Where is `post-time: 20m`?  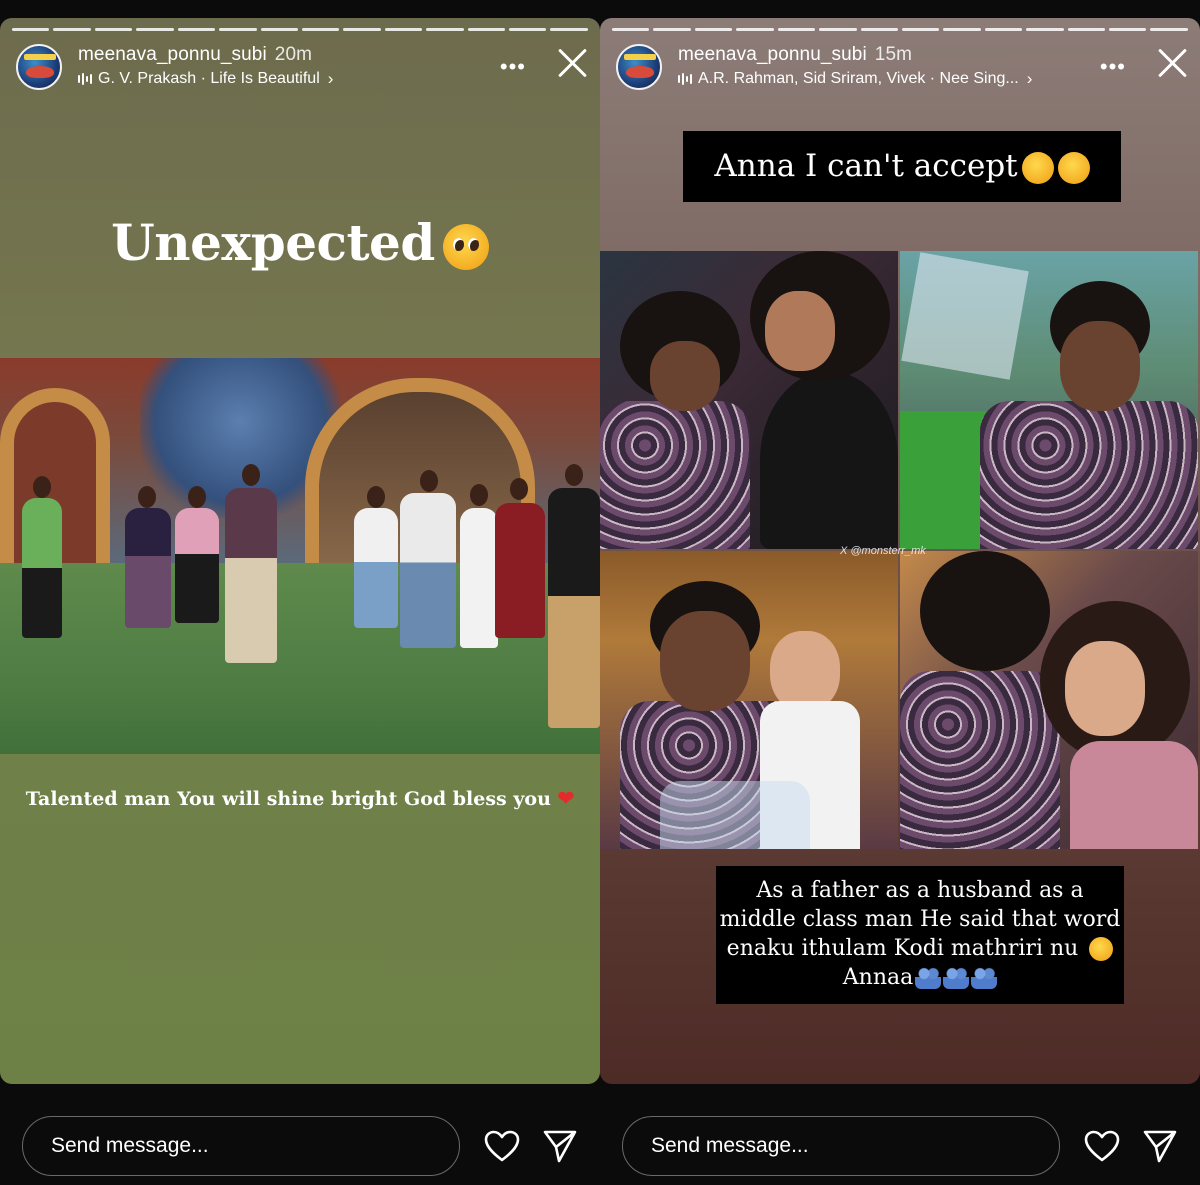 post-time: 20m is located at coordinates (293, 54).